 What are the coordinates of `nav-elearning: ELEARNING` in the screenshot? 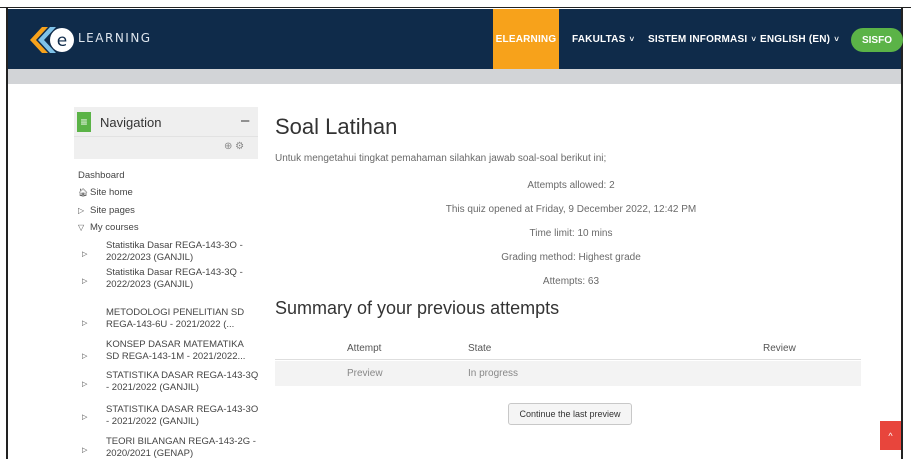 It's located at (526, 39).